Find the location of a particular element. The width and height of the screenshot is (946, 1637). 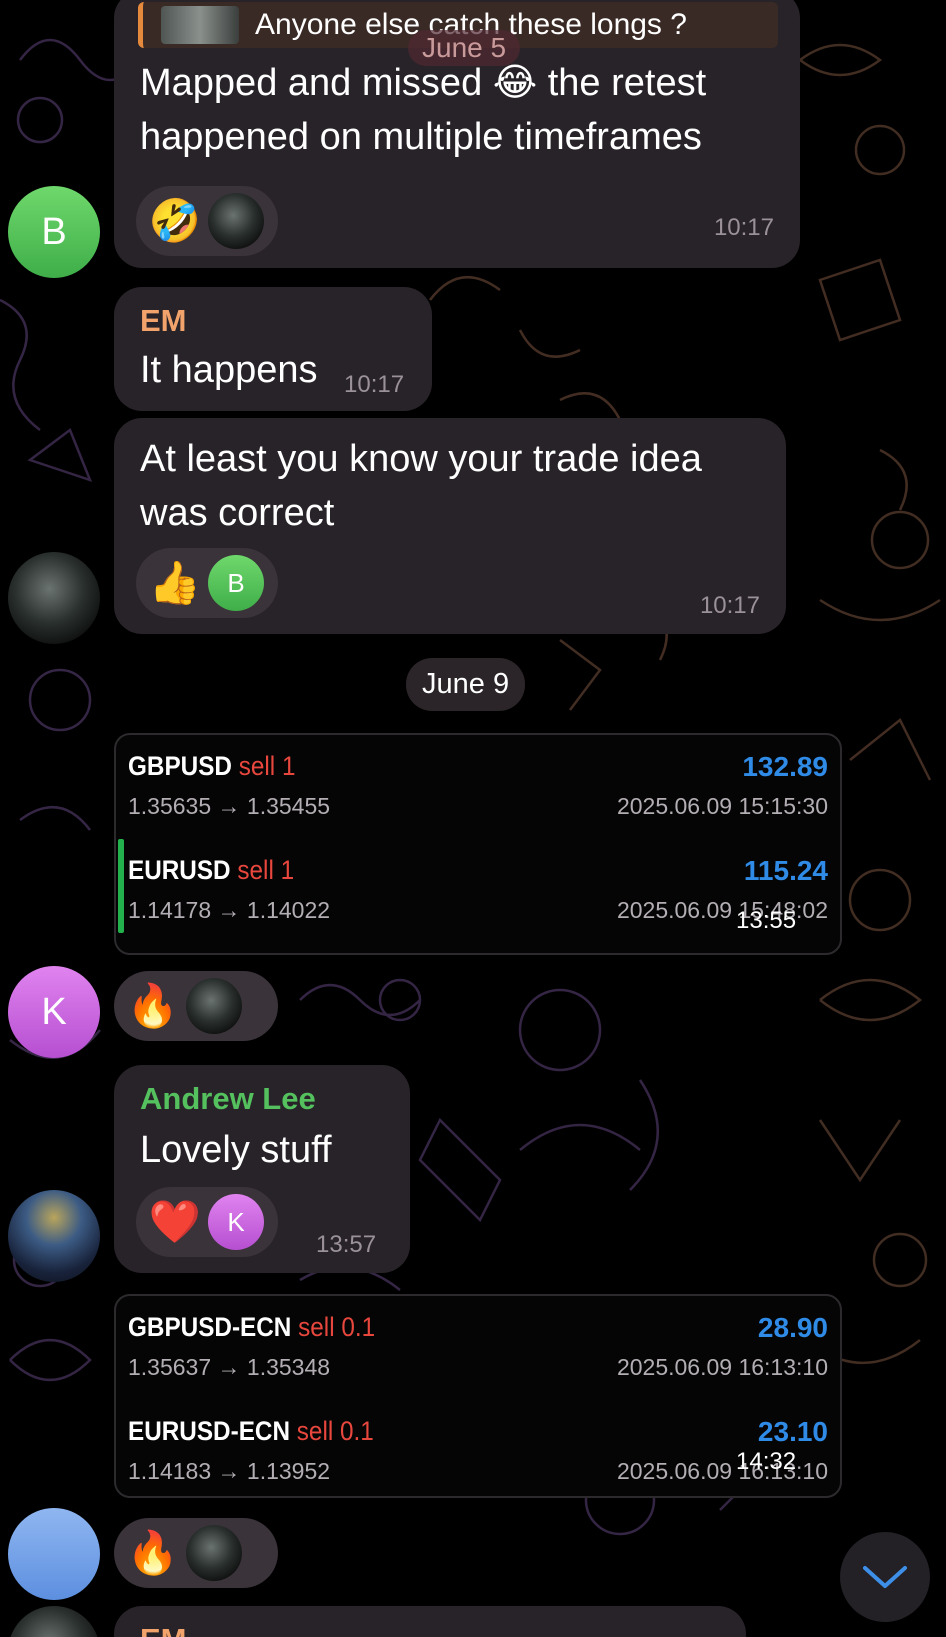

trade-profit: 28.90 is located at coordinates (792, 1327).